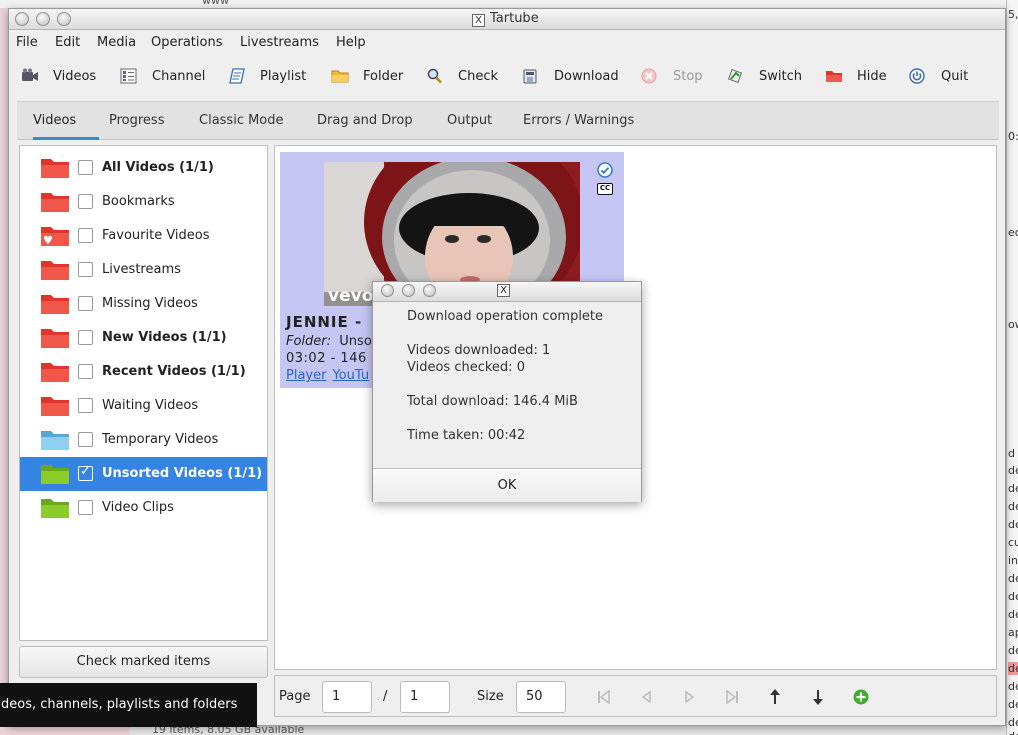  I want to click on first-page-icon, so click(604, 697).